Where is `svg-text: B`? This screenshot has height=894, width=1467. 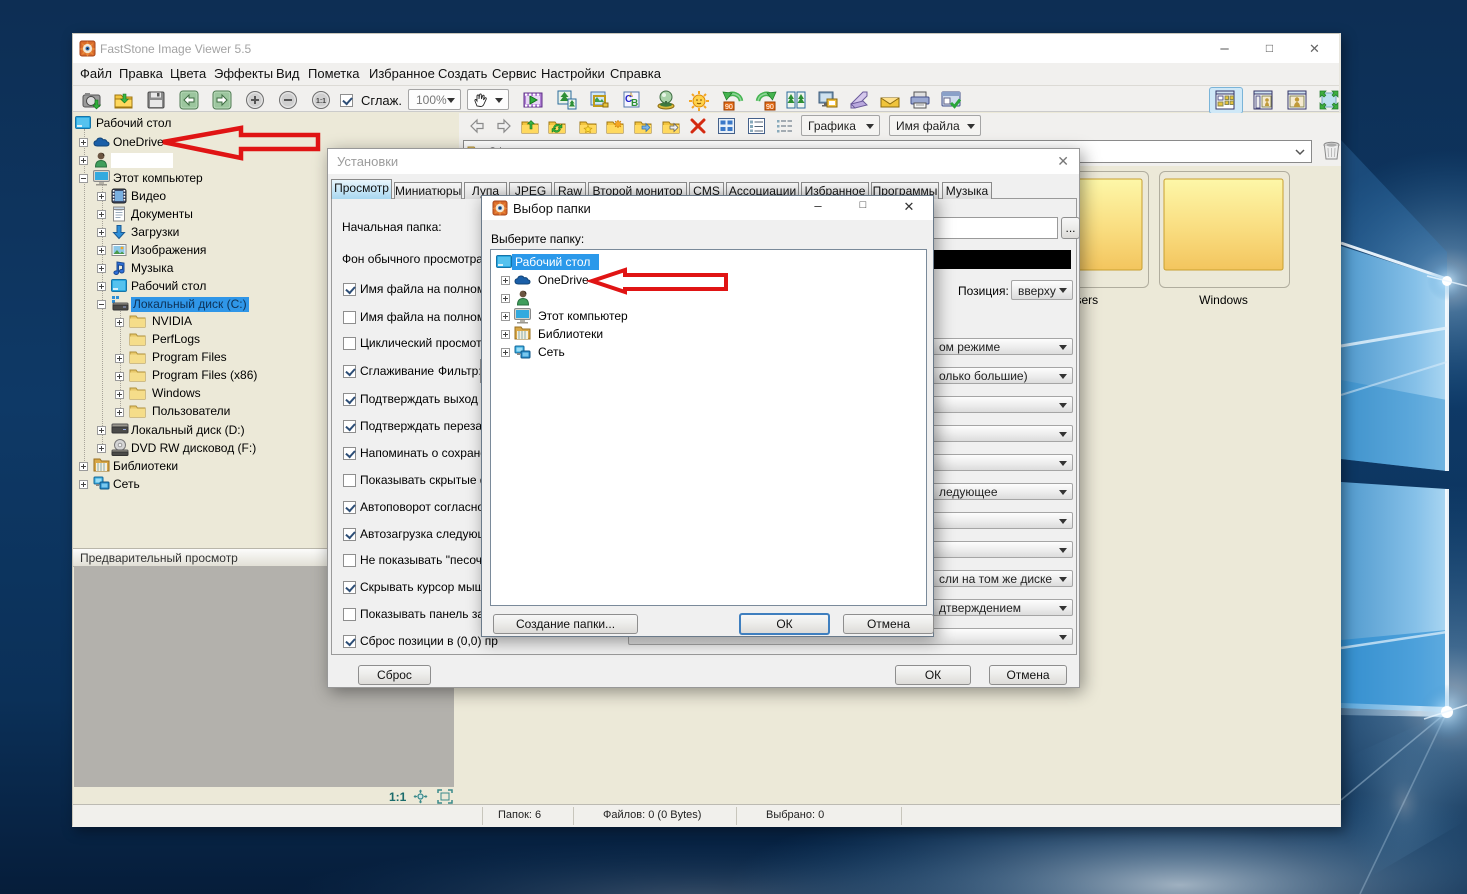
svg-text: B is located at coordinates (634, 103).